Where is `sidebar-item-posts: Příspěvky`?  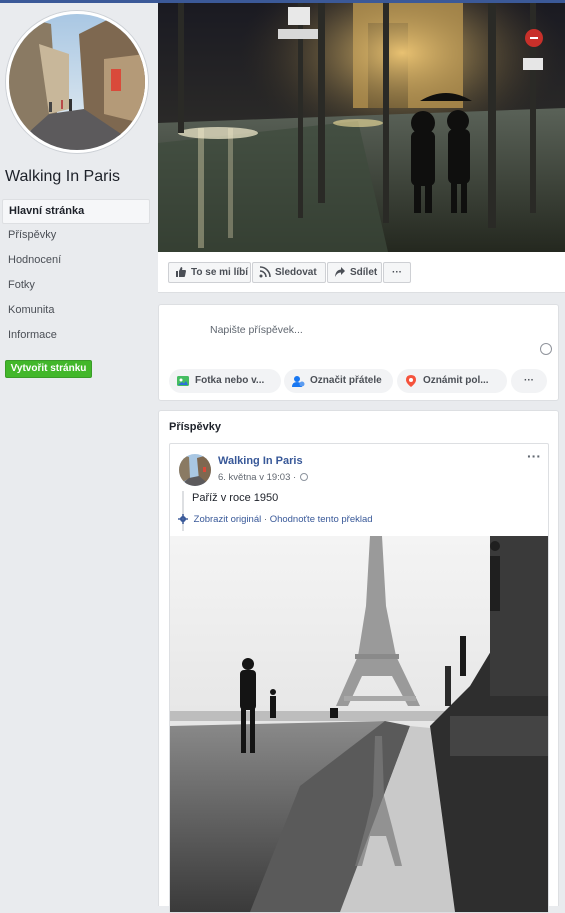
sidebar-item-posts: Příspěvky is located at coordinates (76, 236).